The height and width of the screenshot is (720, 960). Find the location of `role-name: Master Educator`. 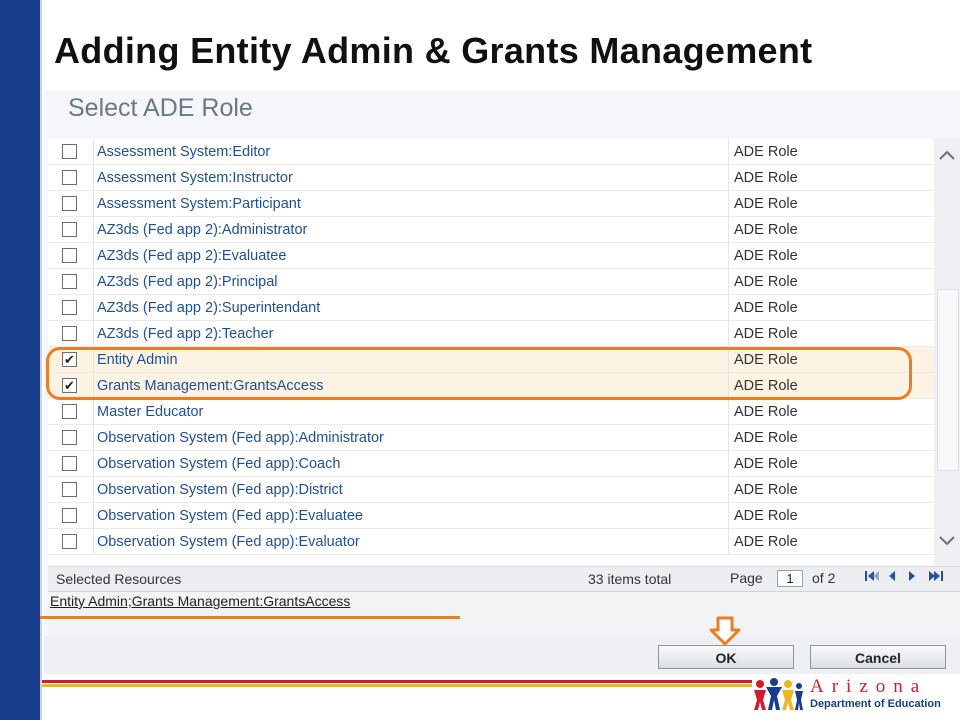

role-name: Master Educator is located at coordinates (150, 412).